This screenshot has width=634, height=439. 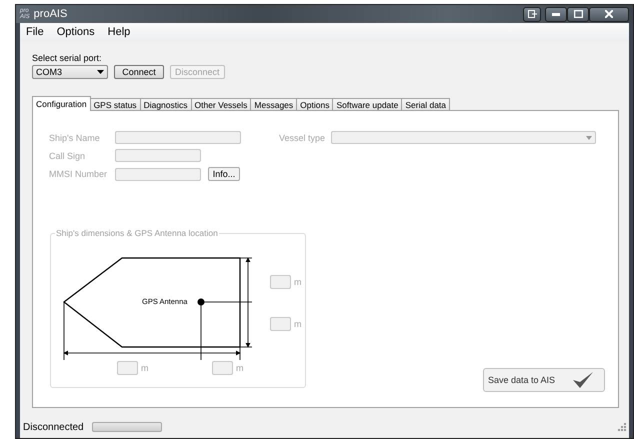 I want to click on vessel-type-dropdown, so click(x=463, y=137).